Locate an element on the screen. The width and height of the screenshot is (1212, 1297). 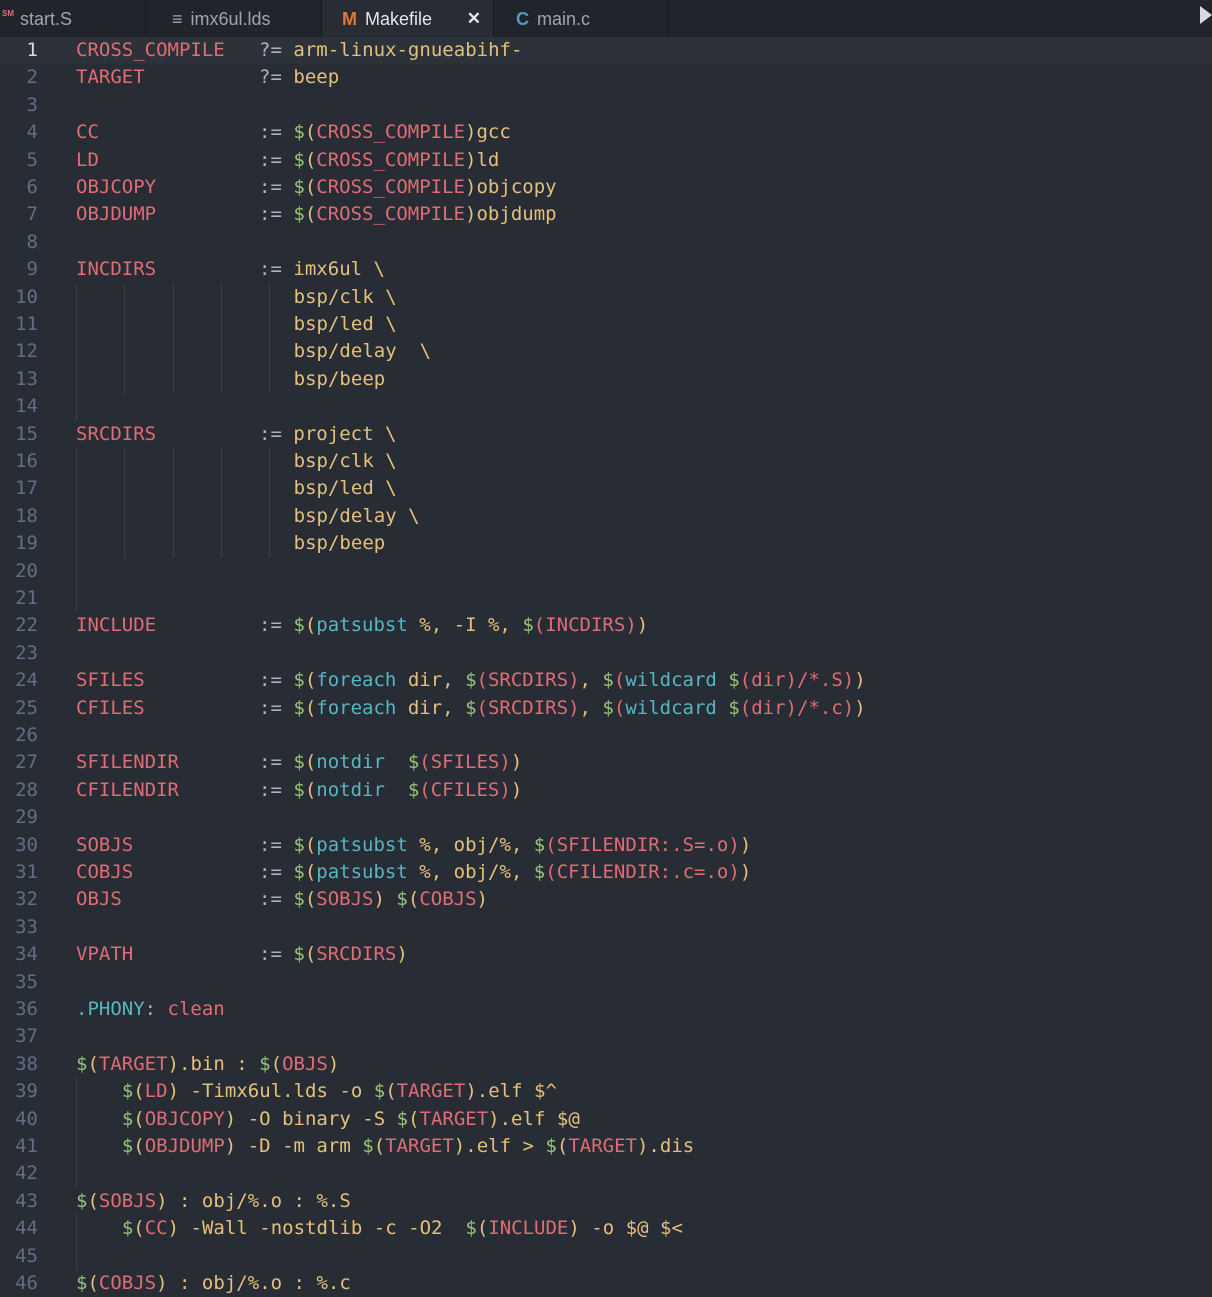
code-line: 1 CROSS_COMPILE ?= arm-linux-gnueabihf- is located at coordinates (606, 51).